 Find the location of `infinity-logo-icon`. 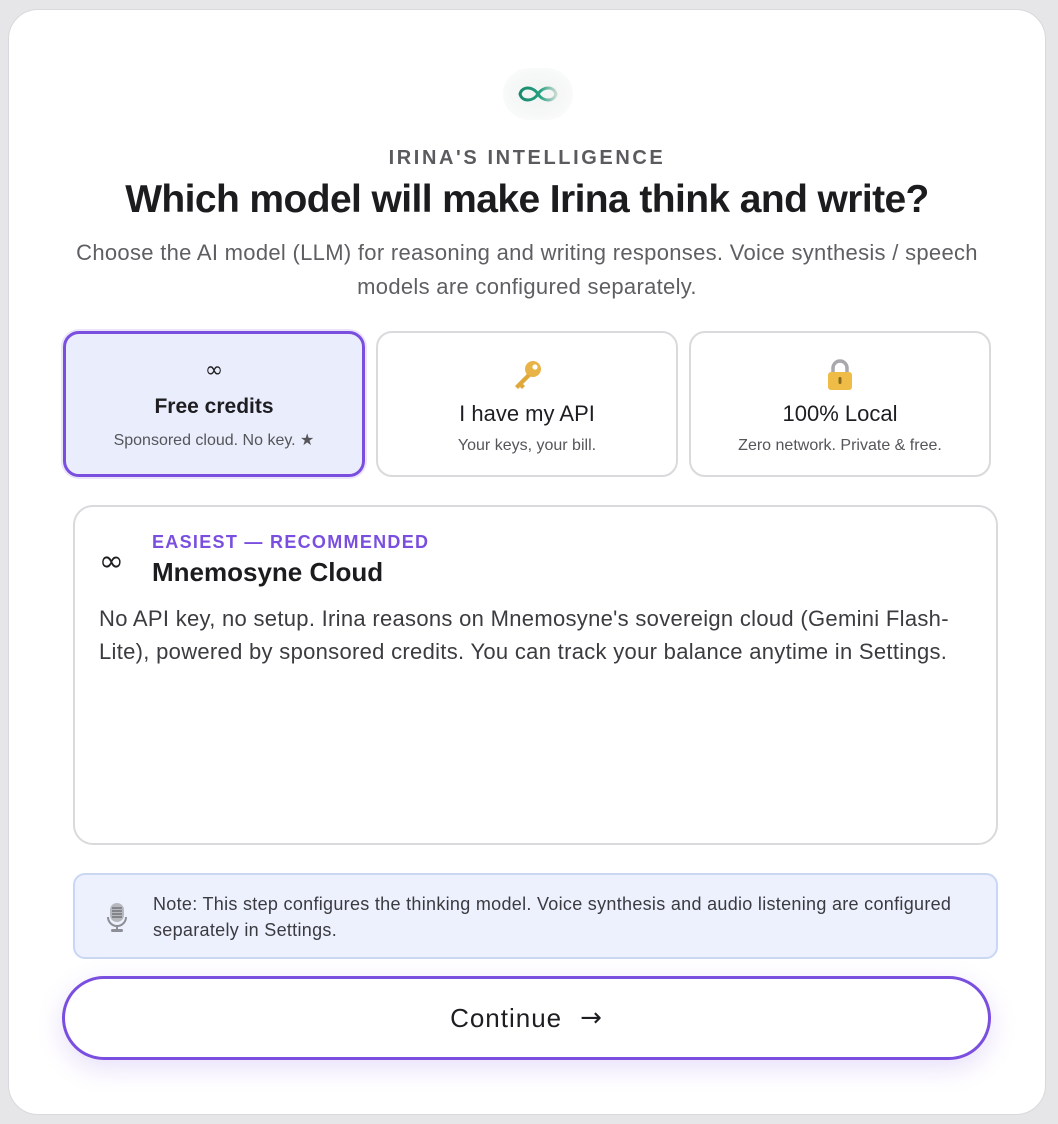

infinity-logo-icon is located at coordinates (538, 94).